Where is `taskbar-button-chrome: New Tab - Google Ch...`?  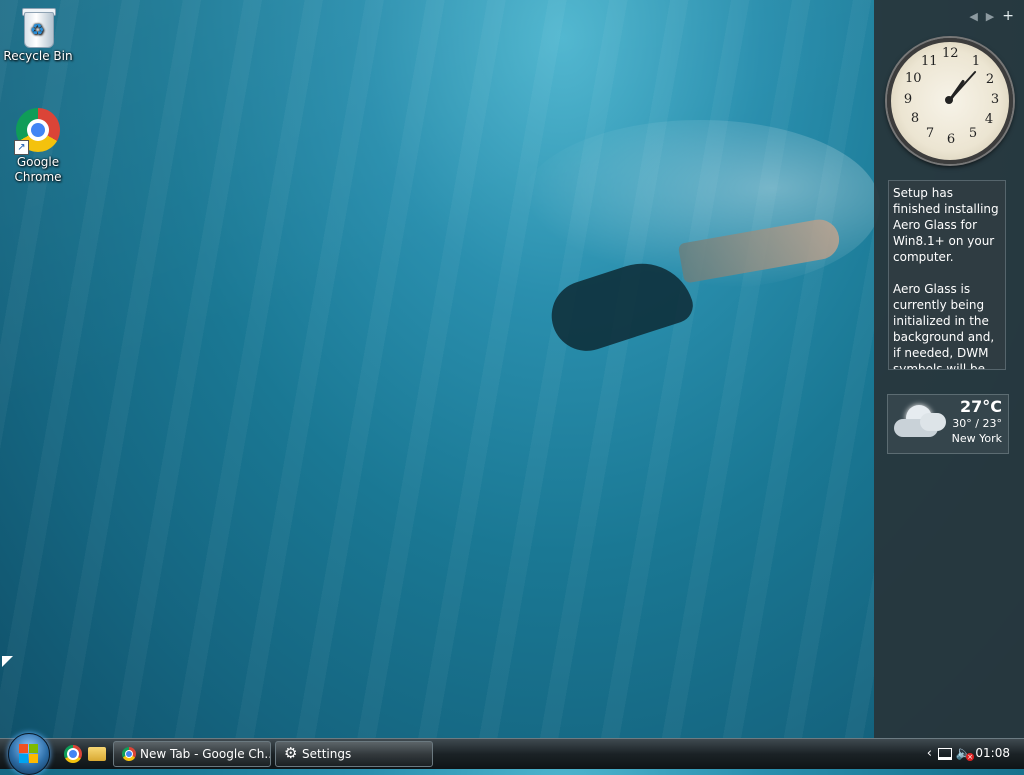
taskbar-button-chrome: New Tab - Google Ch... is located at coordinates (192, 754).